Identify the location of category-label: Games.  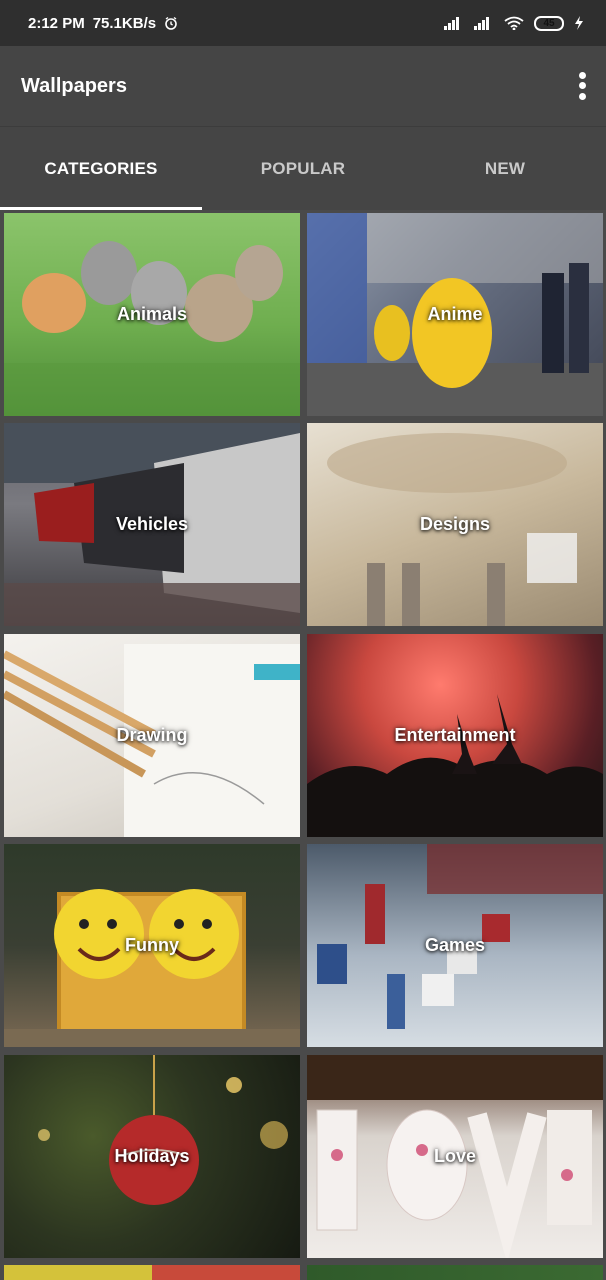
(455, 945).